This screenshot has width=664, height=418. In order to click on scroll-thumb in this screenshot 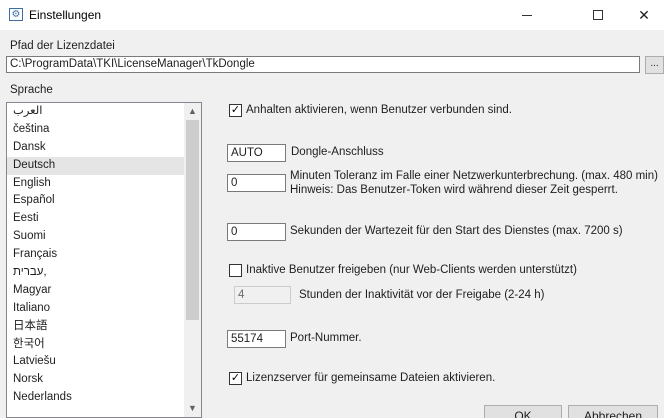, I will do `click(192, 220)`.